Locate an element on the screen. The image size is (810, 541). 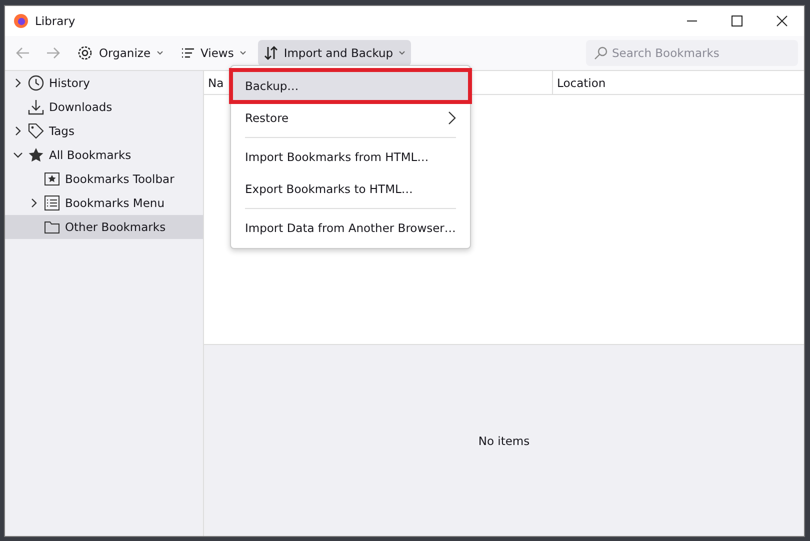
star-icon is located at coordinates (36, 155).